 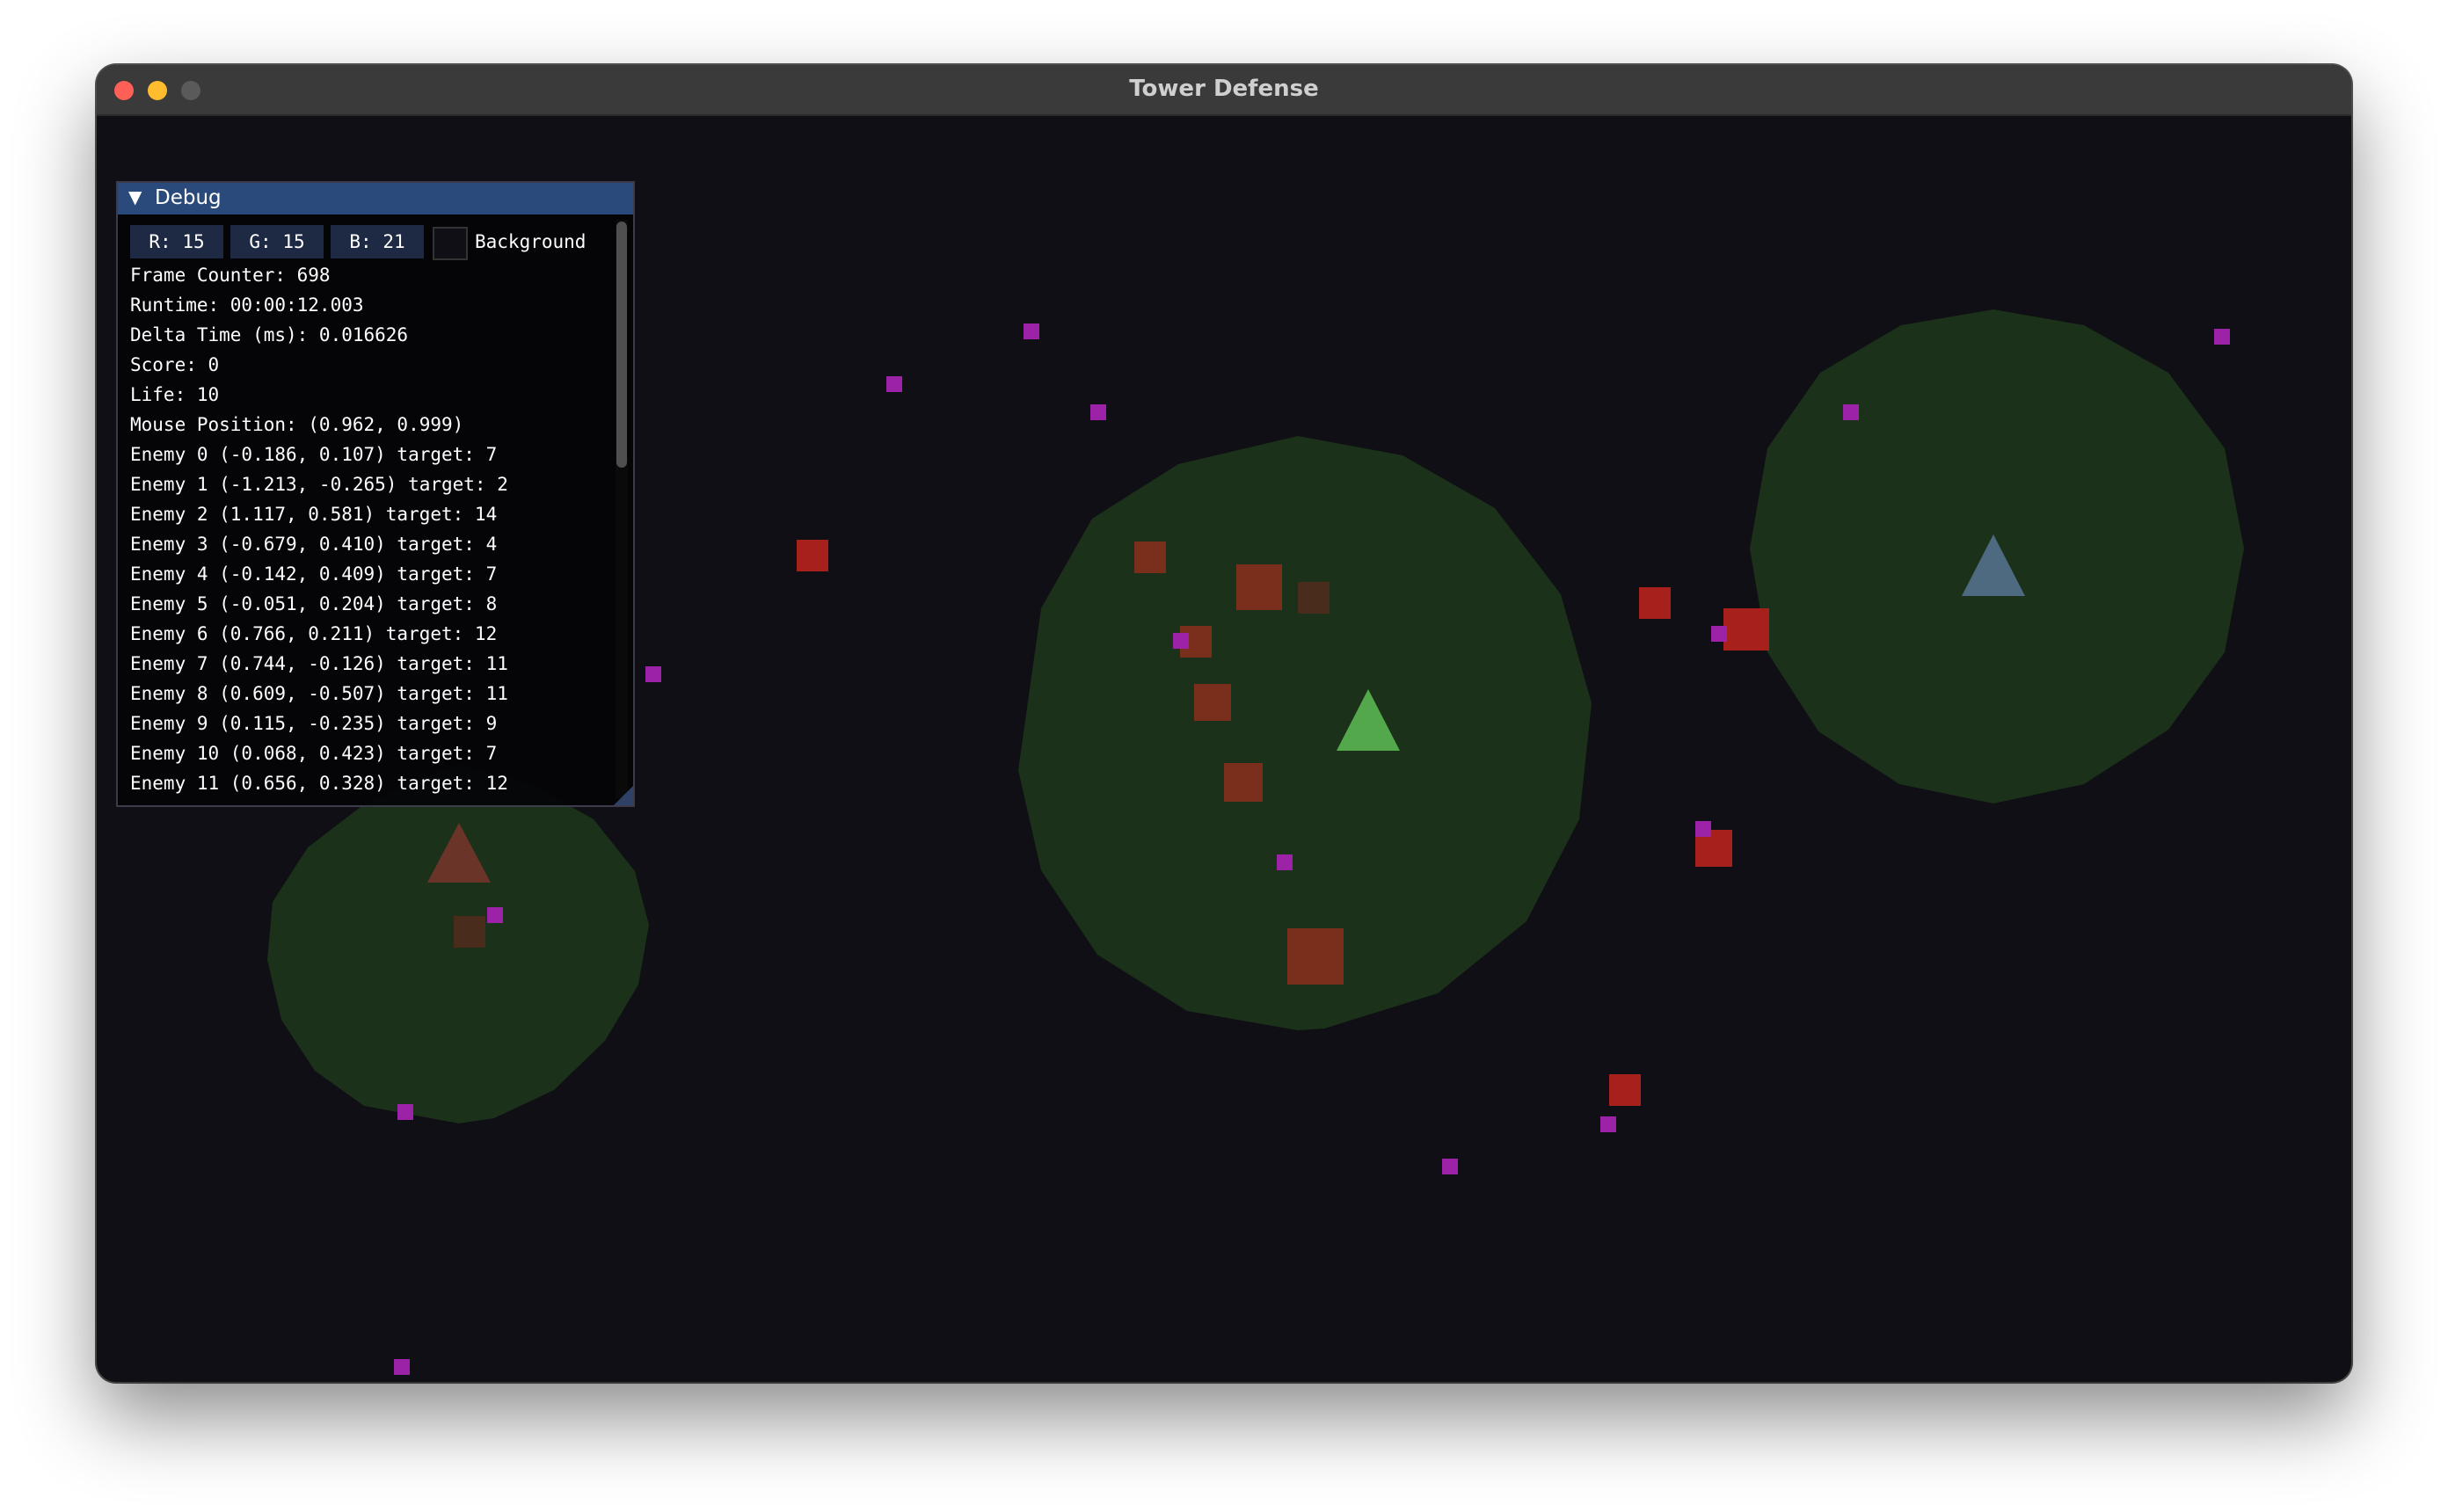 I want to click on background-label: Background, so click(x=530, y=241).